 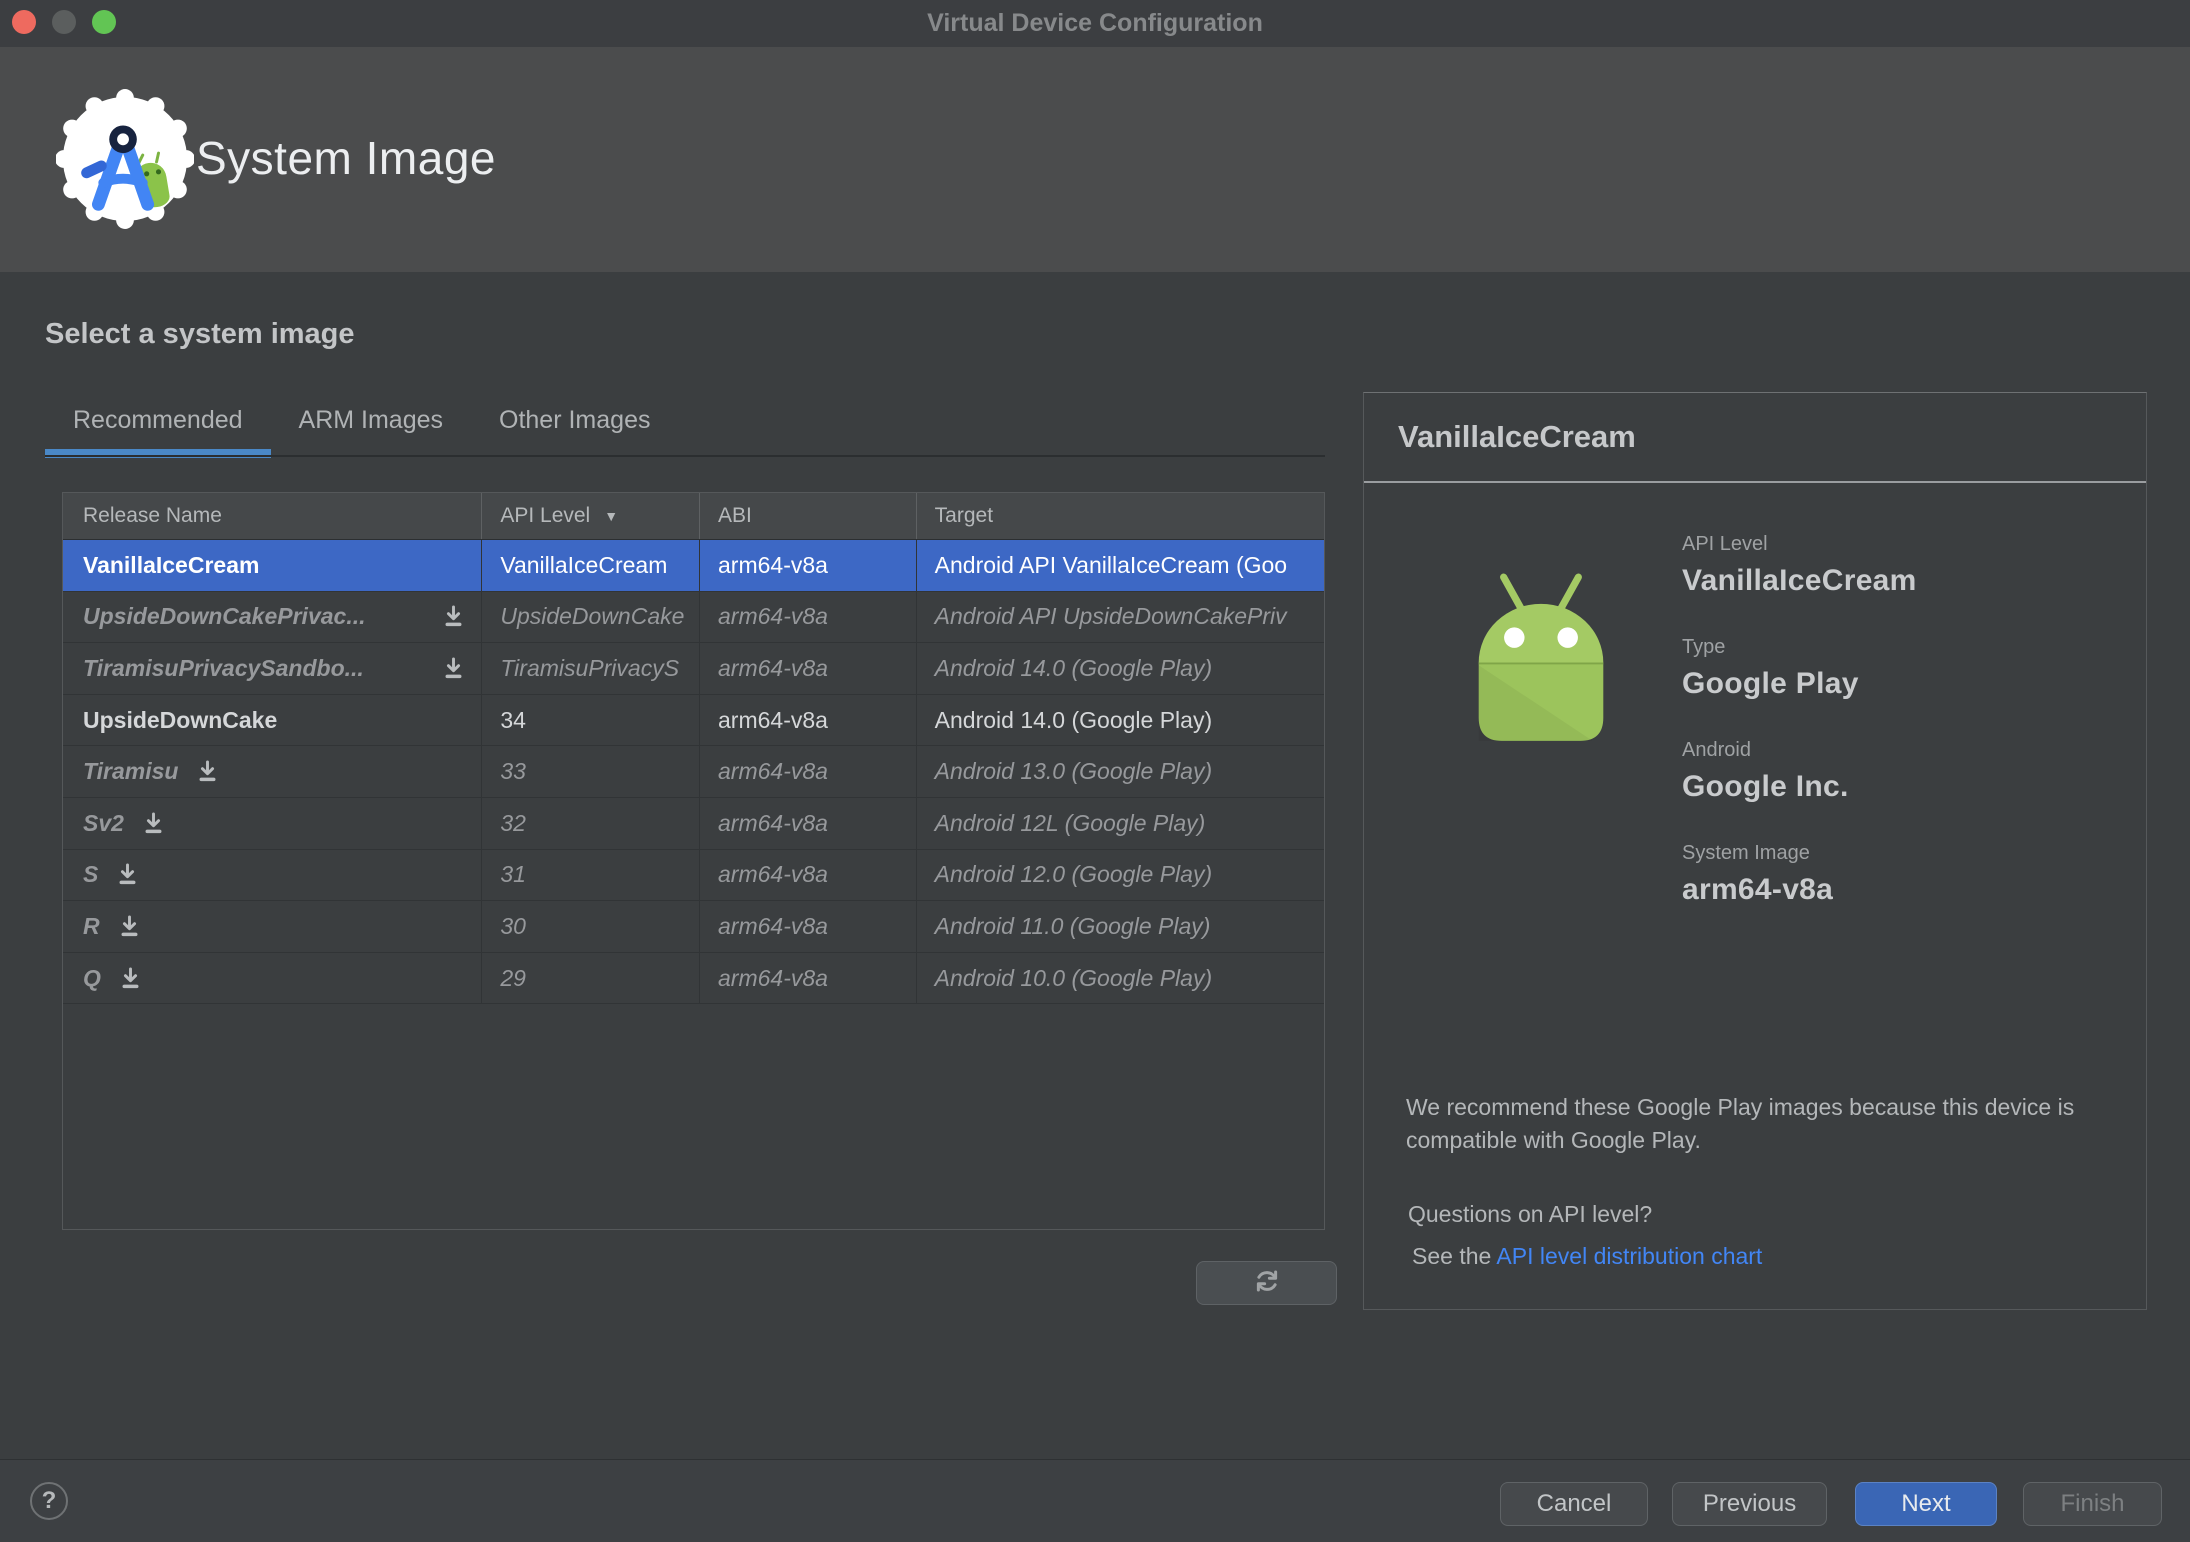 I want to click on table-row: S 31 arm64-v8a Android 12.0 (Google Play), so click(x=693, y=875).